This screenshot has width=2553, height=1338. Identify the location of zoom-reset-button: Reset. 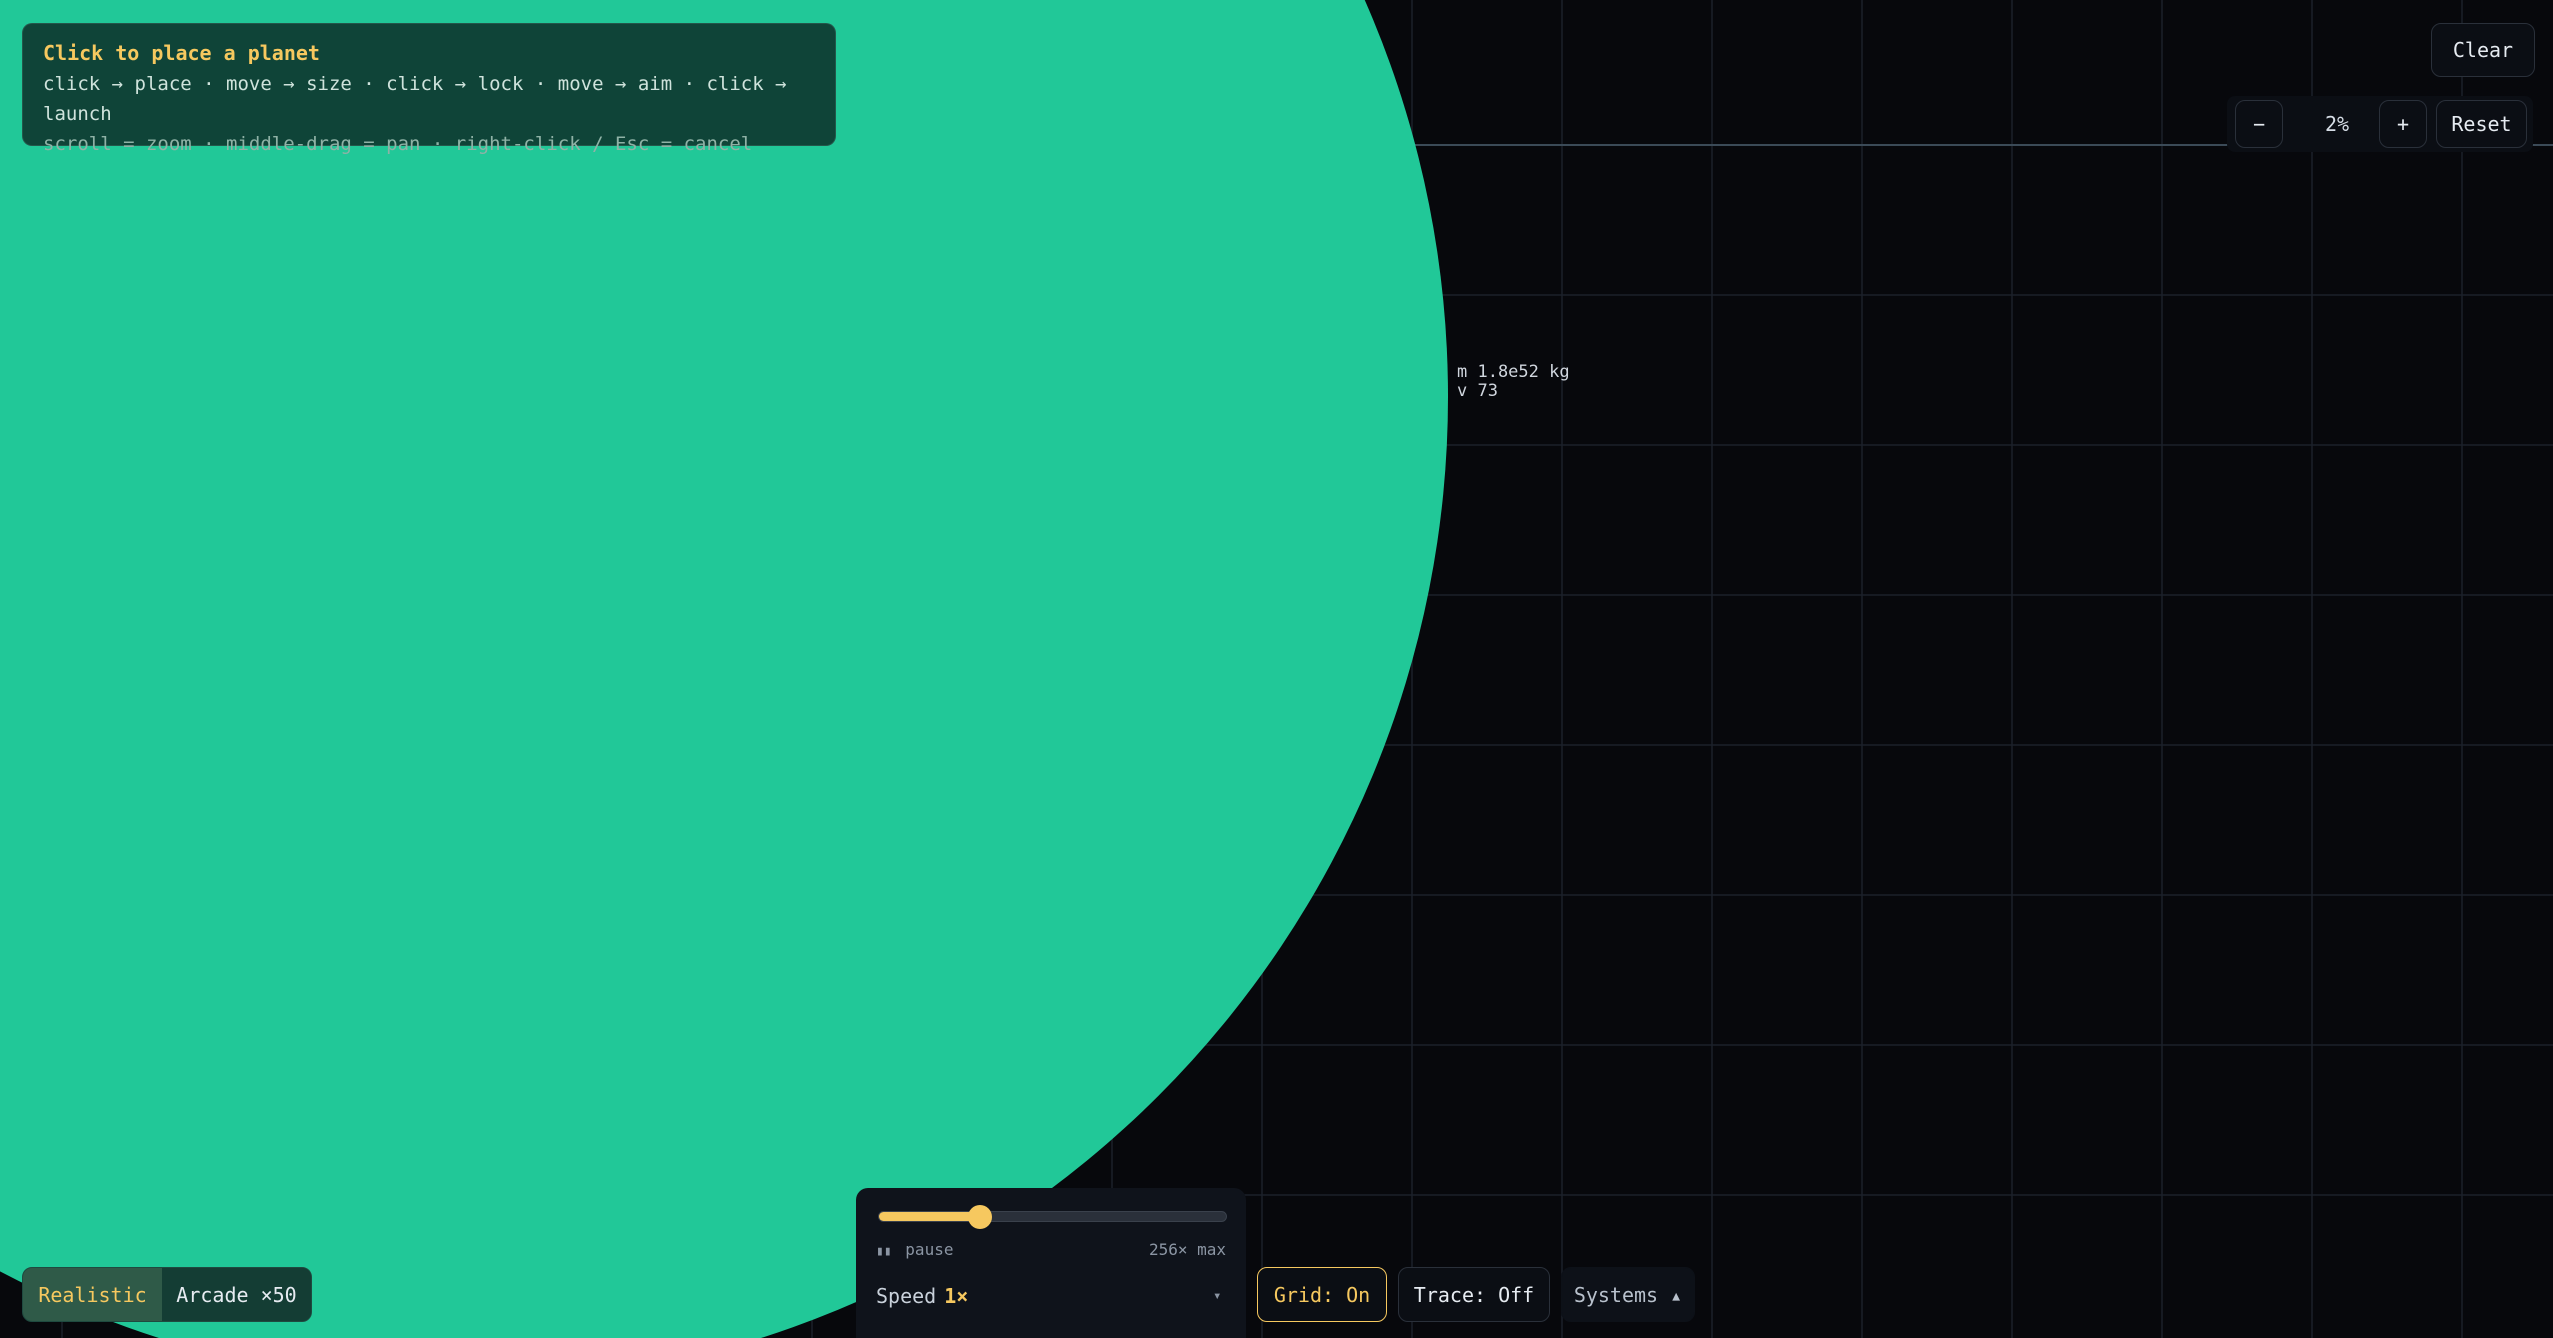
(2481, 124).